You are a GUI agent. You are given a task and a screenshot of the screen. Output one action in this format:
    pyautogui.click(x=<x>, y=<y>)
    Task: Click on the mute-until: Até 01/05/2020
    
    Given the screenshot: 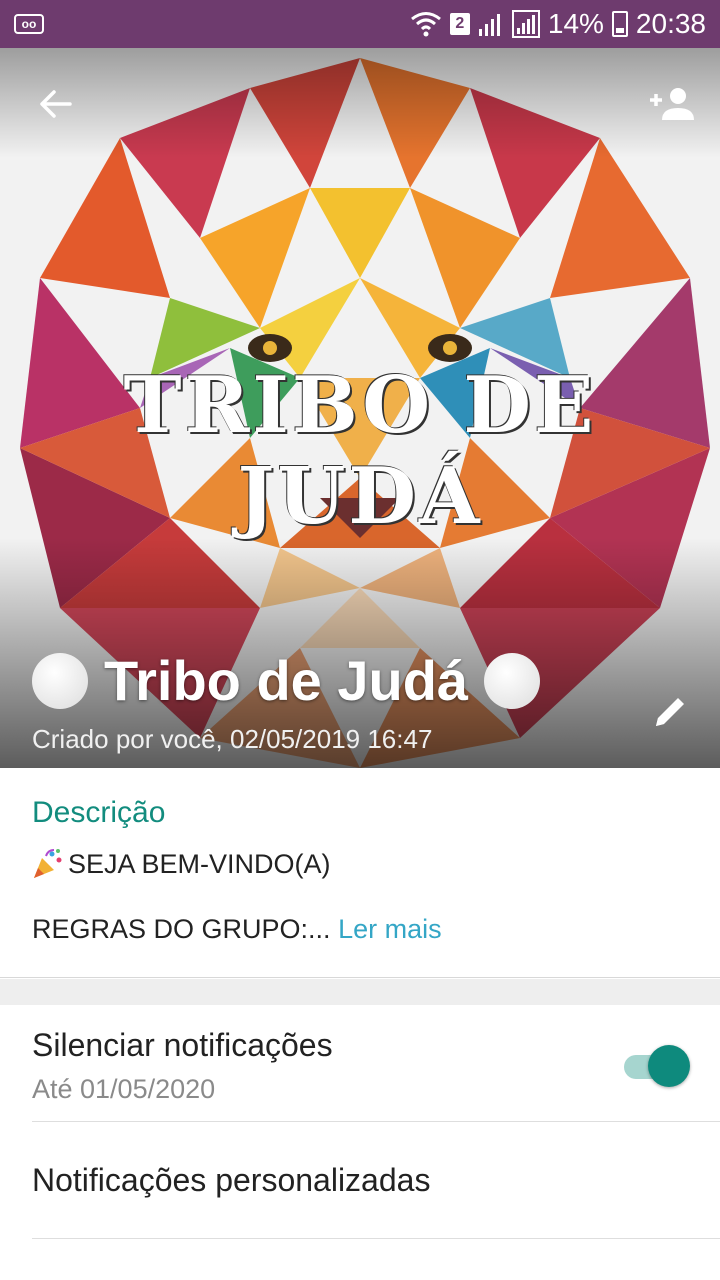 What is the action you would take?
    pyautogui.click(x=124, y=1089)
    